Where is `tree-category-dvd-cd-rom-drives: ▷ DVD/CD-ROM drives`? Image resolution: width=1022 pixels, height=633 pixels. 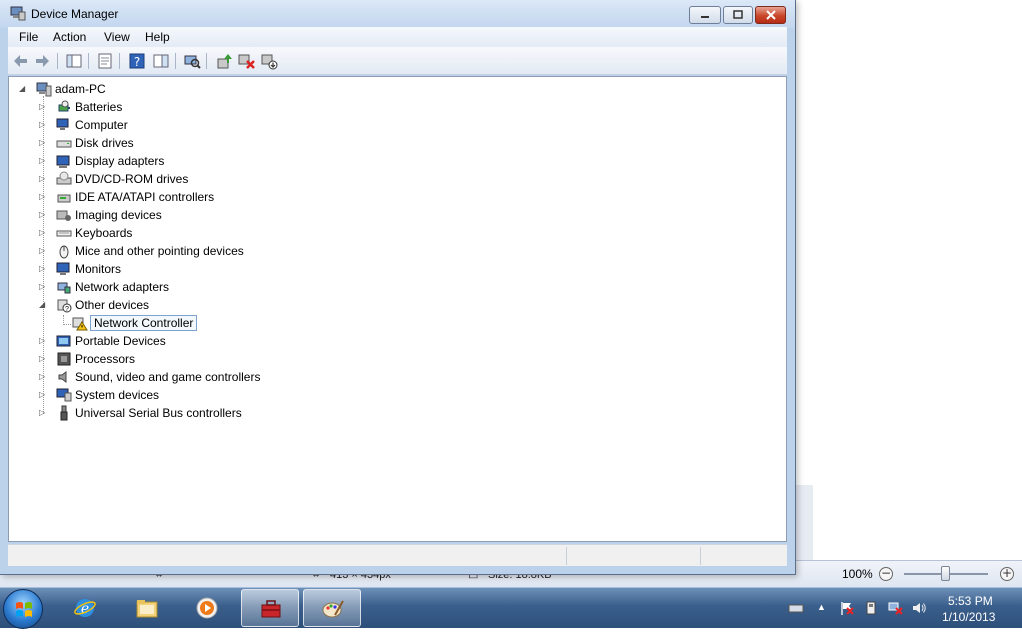
tree-category-dvd-cd-rom-drives: ▷ DVD/CD-ROM drives is located at coordinates (113, 179).